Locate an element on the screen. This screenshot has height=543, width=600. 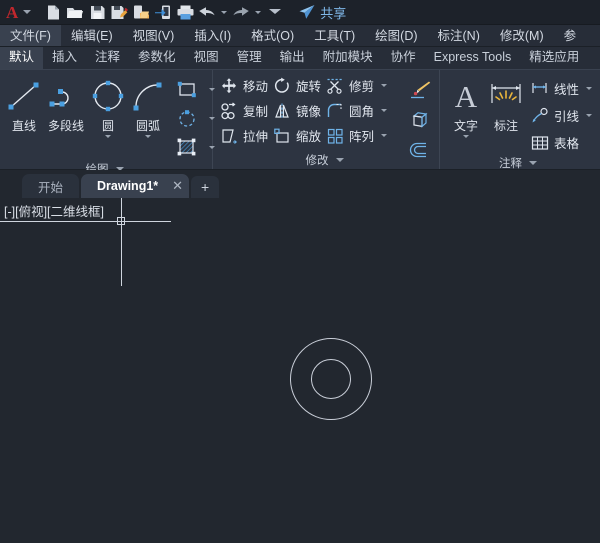
tab-annotate: 注释 is located at coordinates (107, 58).